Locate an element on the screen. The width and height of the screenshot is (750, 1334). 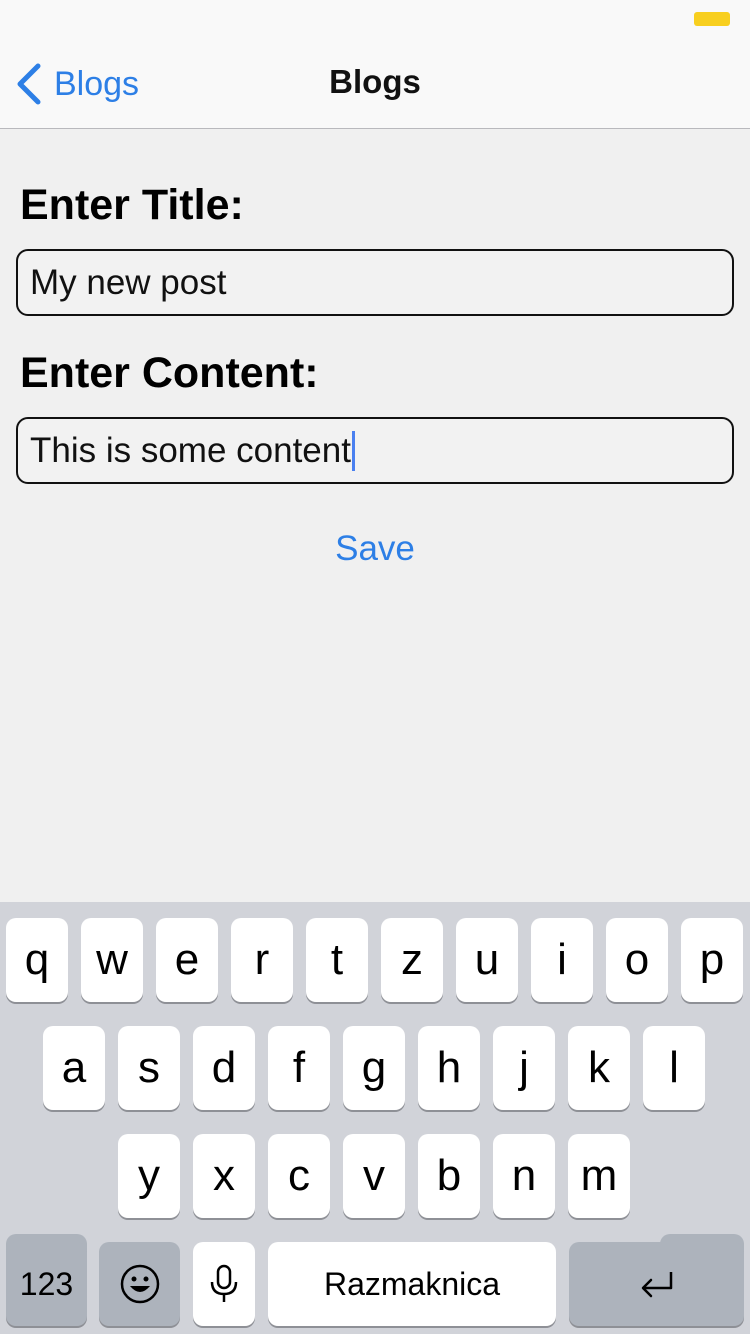
key-label: n is located at coordinates (524, 1175).